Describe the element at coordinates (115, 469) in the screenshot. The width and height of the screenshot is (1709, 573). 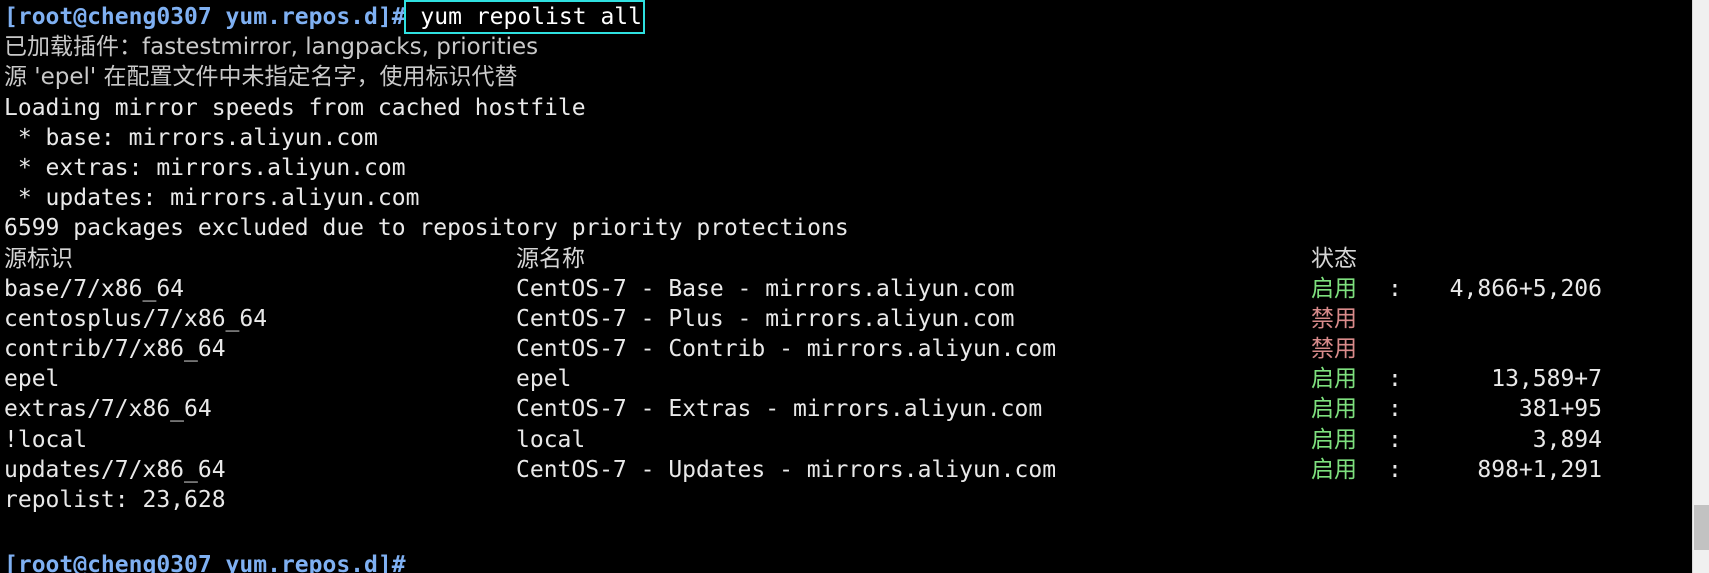
I see `cell-repo-id: updates/7/x86_64` at that location.